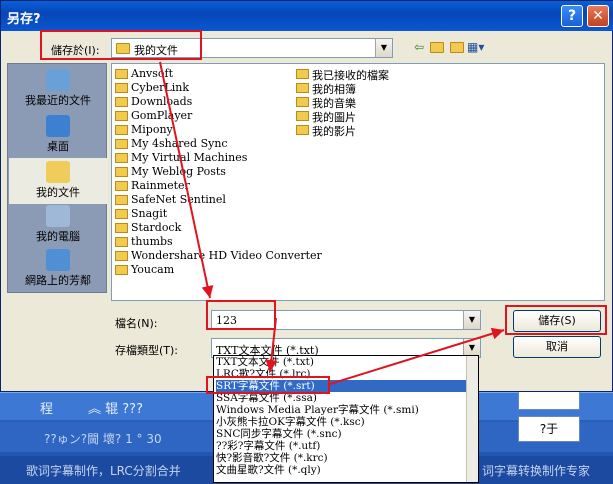 This screenshot has width=613, height=484. I want to click on folder-name: Anvsoft, so click(152, 73).